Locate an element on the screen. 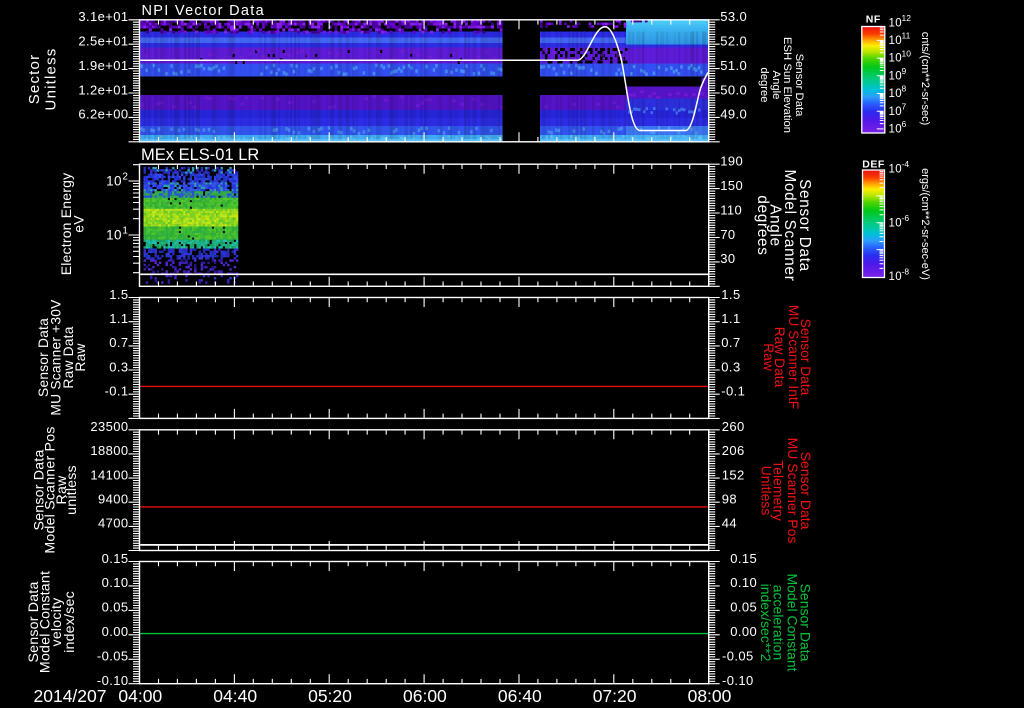  svg-text: DEF is located at coordinates (873, 164).